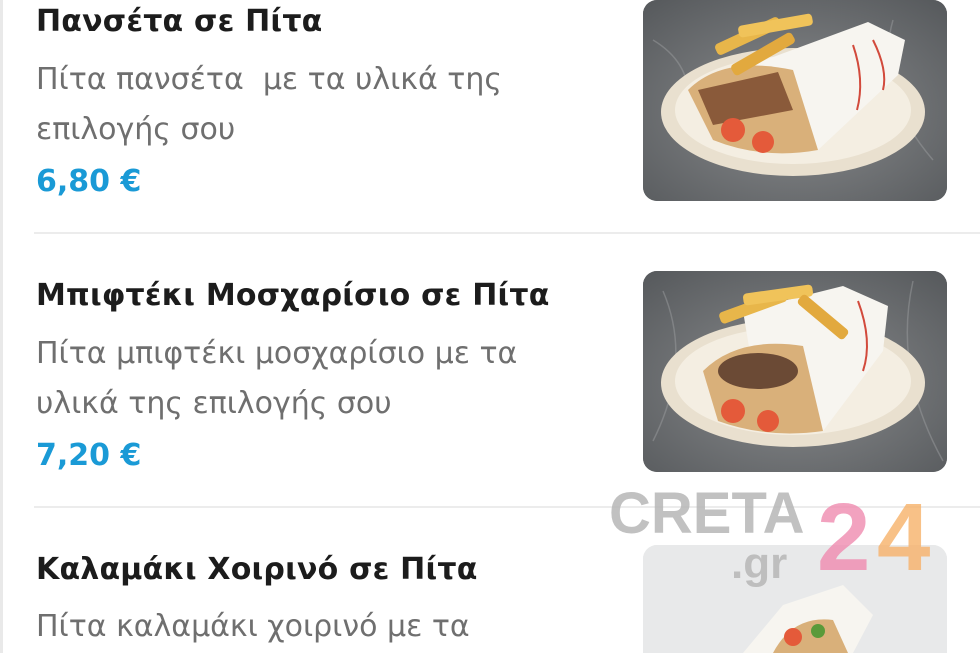  I want to click on creta24-watermark-logo: CRETA .gr 2 4, so click(769, 536).